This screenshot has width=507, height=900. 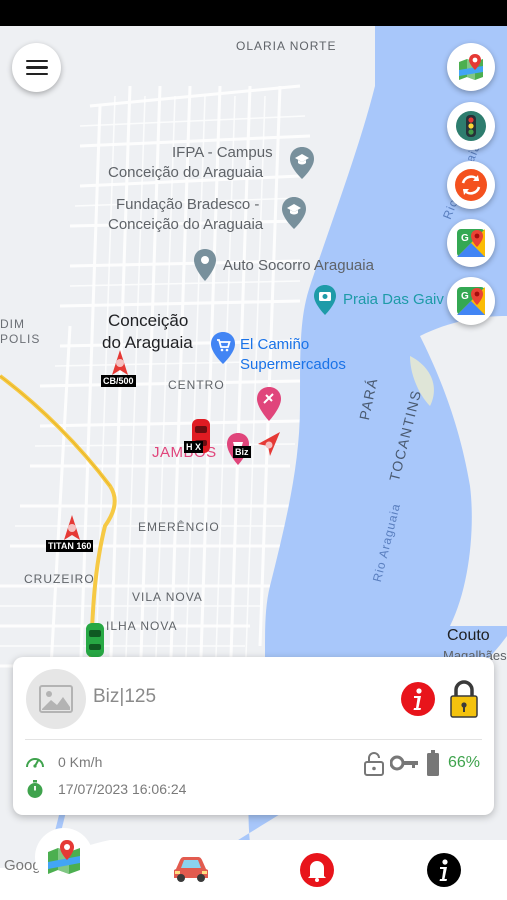 I want to click on label-city-line1: Conceição, so click(x=148, y=320).